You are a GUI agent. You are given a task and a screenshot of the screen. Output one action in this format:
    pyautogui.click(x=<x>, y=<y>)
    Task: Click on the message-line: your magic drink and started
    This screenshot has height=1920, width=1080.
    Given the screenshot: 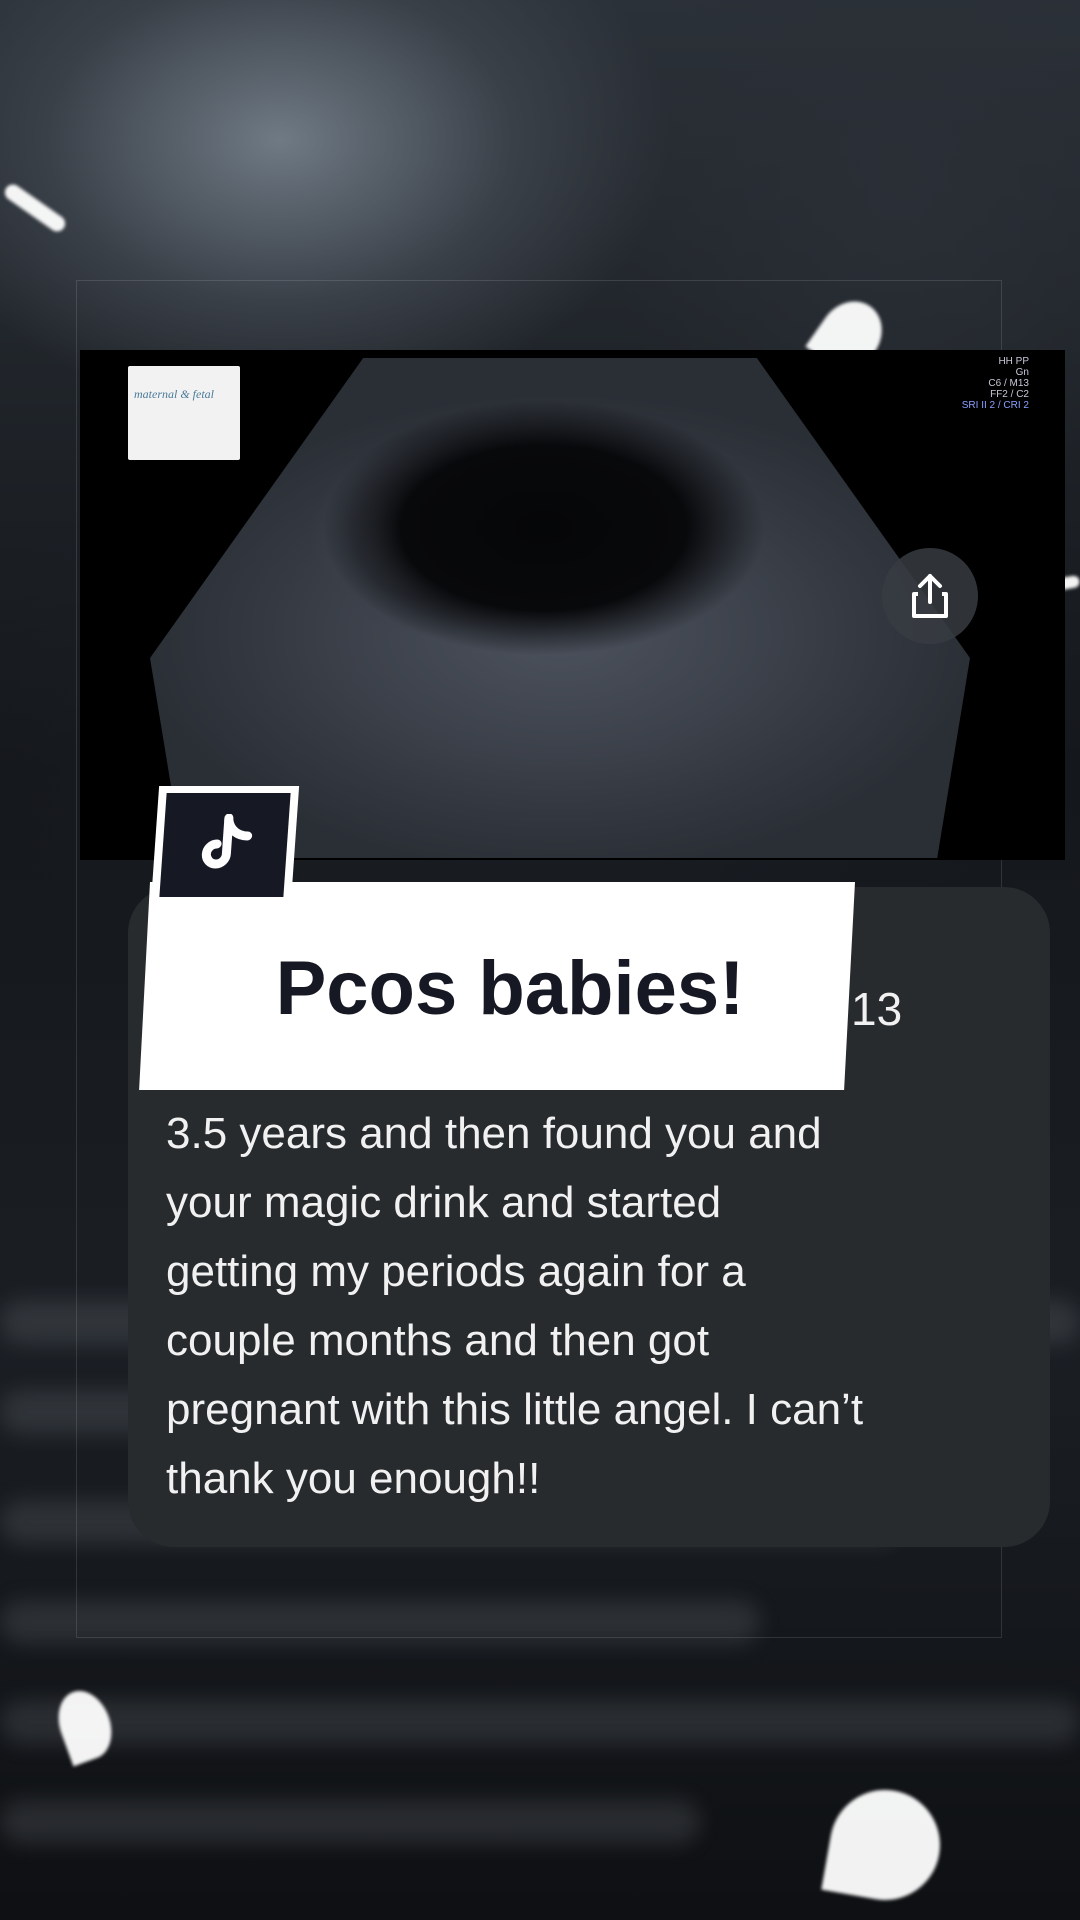 What is the action you would take?
    pyautogui.click(x=444, y=1202)
    